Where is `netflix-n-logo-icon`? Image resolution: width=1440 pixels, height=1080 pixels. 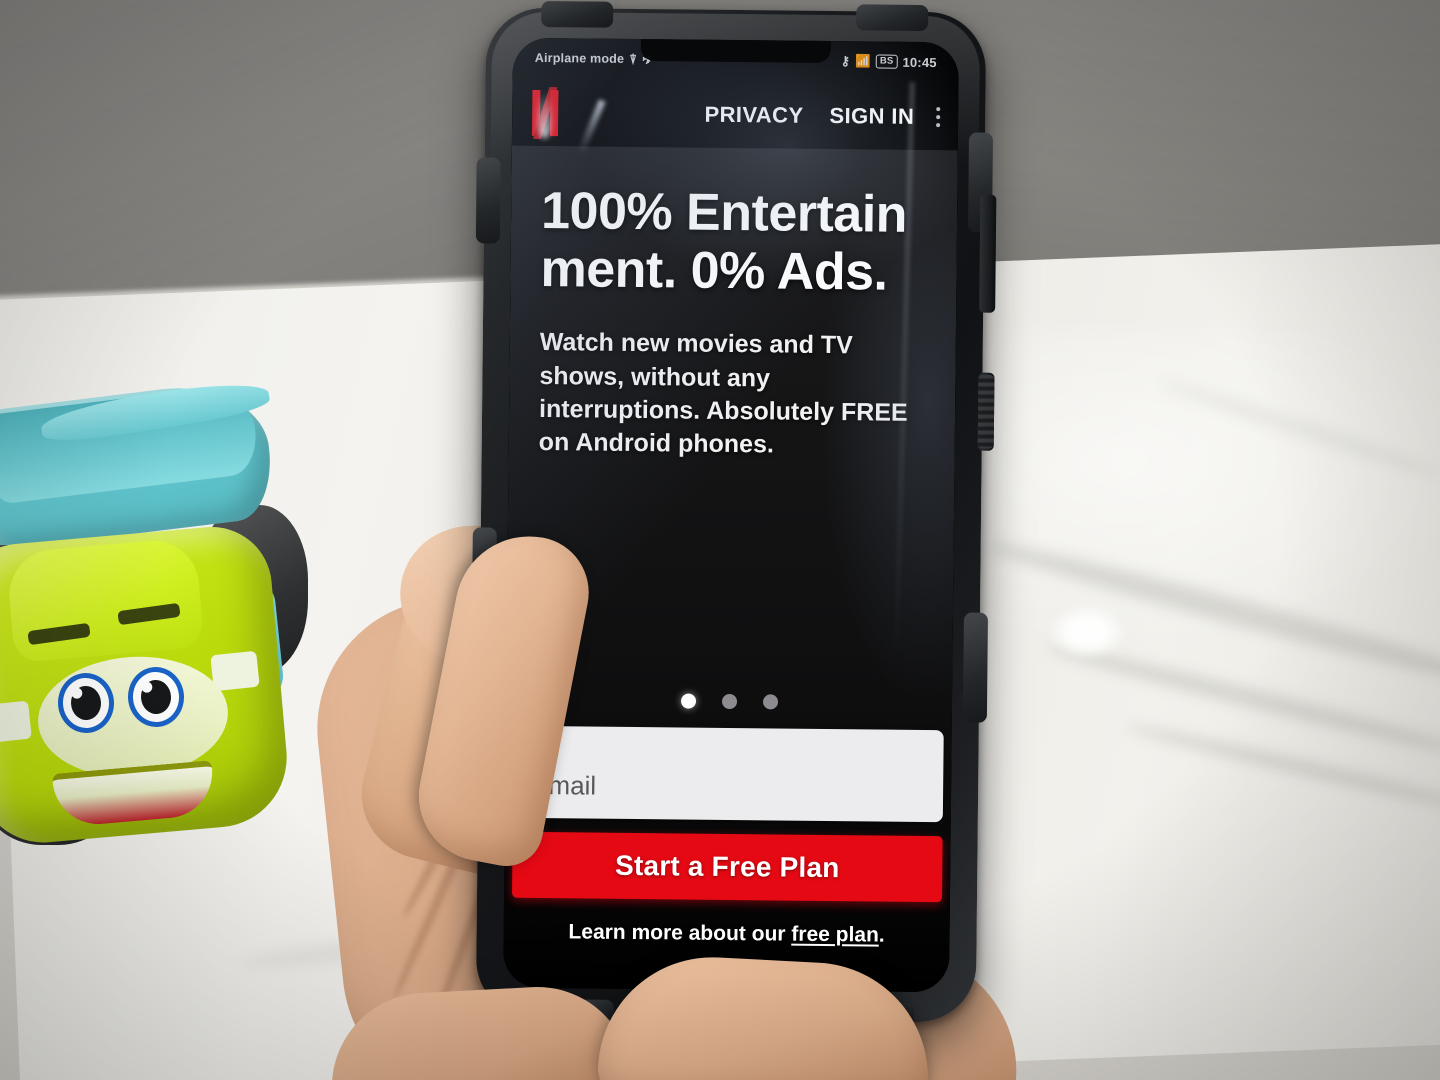
netflix-n-logo-icon is located at coordinates (545, 113).